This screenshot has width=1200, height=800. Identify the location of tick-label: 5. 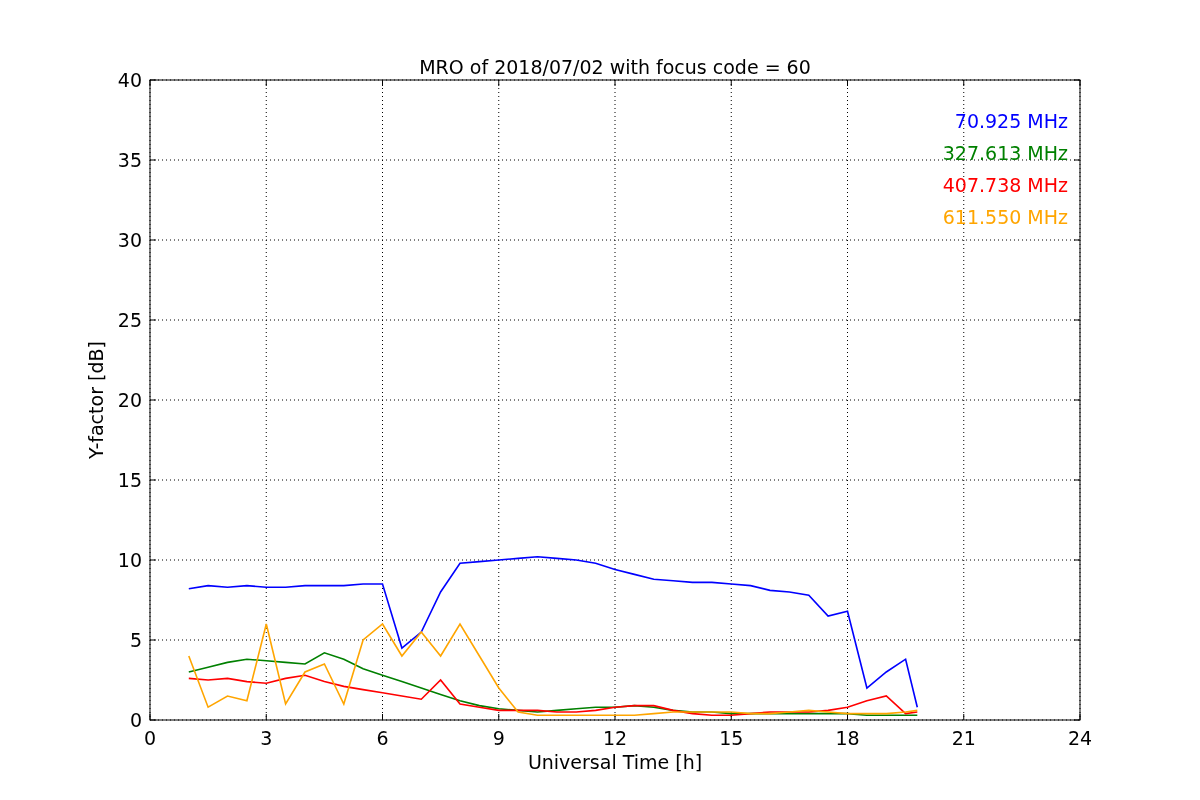
(135, 640).